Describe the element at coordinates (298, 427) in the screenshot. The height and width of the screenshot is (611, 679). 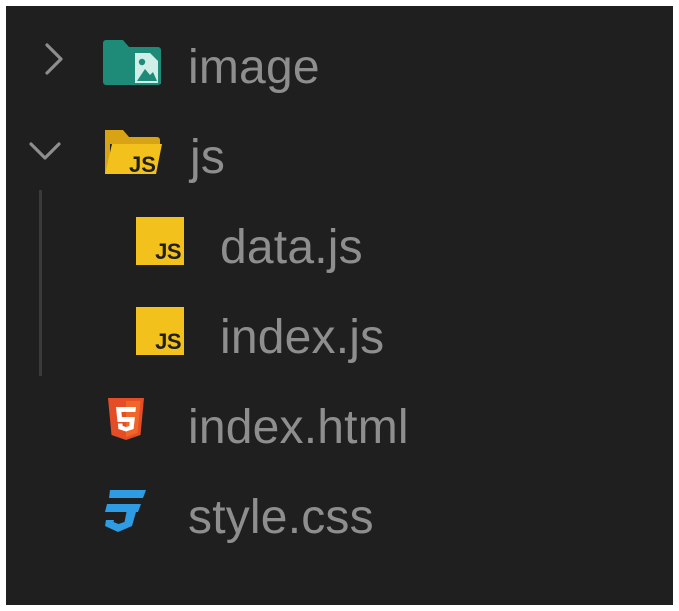
I see `tree-item-label: index.html` at that location.